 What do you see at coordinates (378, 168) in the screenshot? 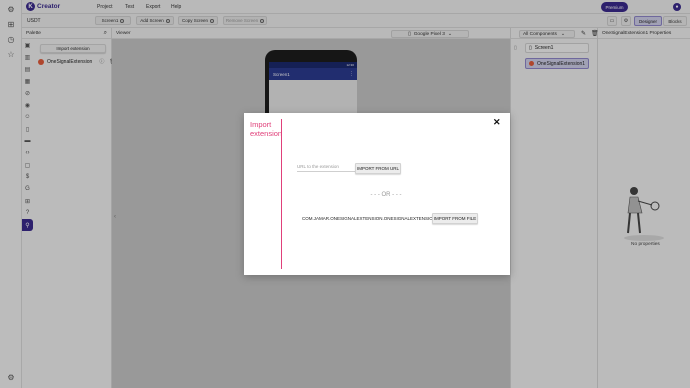
I see `import-from-url-button: IMPORT FROM URL` at bounding box center [378, 168].